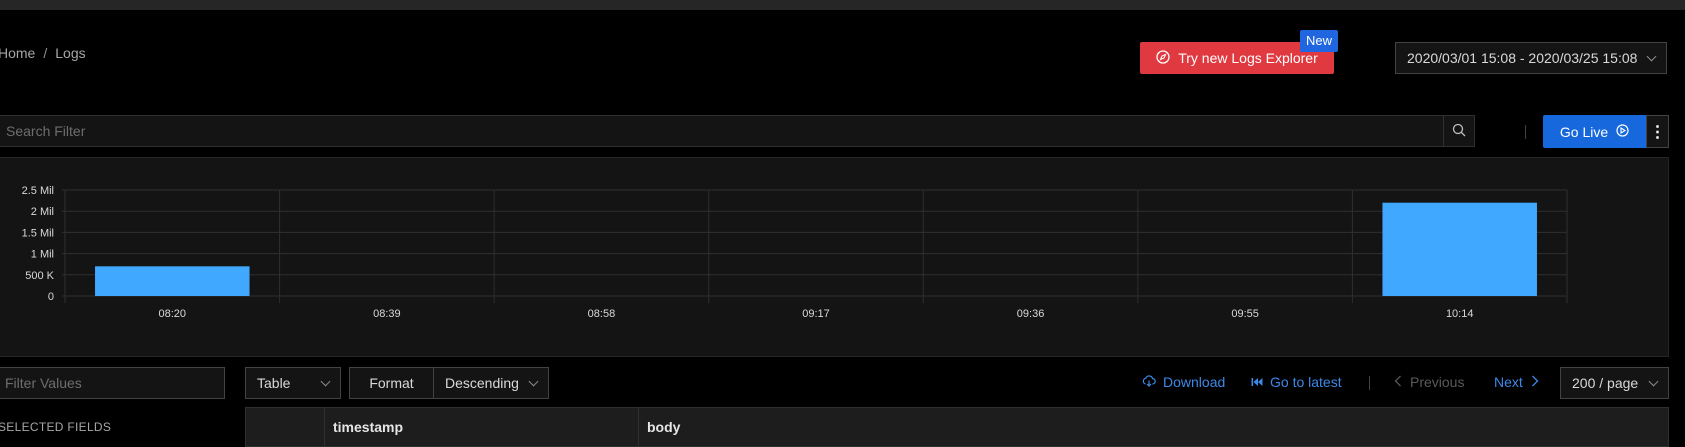  I want to click on kebab-menu-icon: ⋮, so click(1657, 132).